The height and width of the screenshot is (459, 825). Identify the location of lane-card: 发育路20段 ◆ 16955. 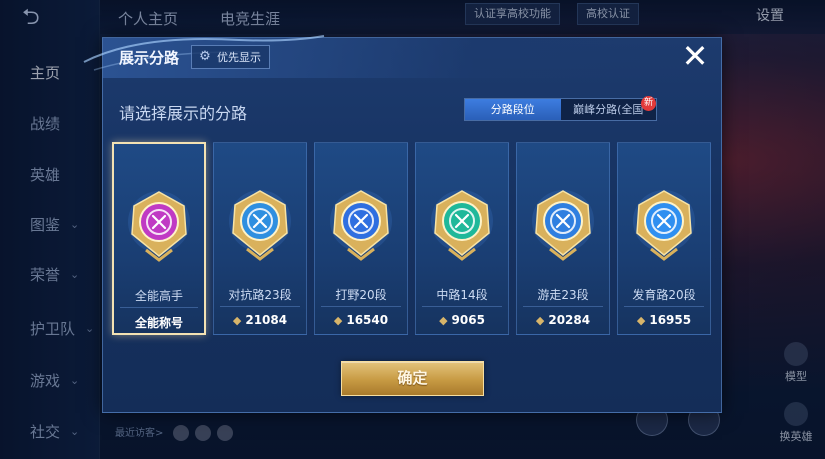
(664, 238).